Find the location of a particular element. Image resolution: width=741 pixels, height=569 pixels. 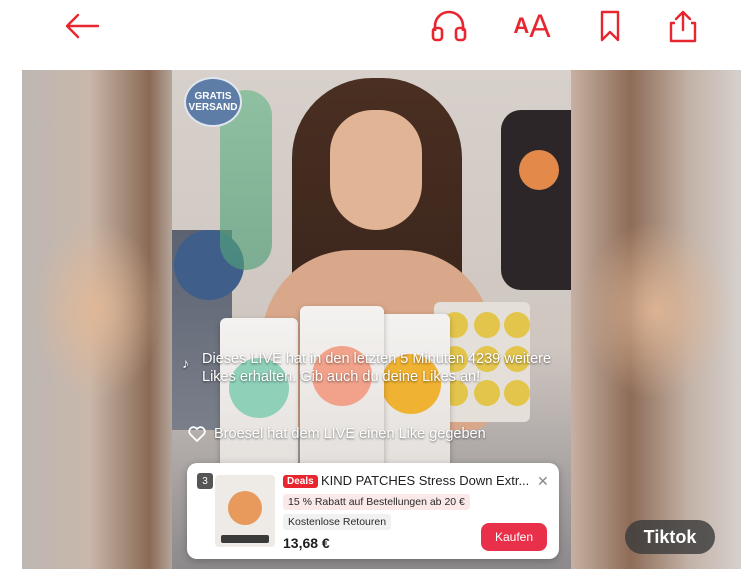

buy-button: Kaufen is located at coordinates (514, 537).